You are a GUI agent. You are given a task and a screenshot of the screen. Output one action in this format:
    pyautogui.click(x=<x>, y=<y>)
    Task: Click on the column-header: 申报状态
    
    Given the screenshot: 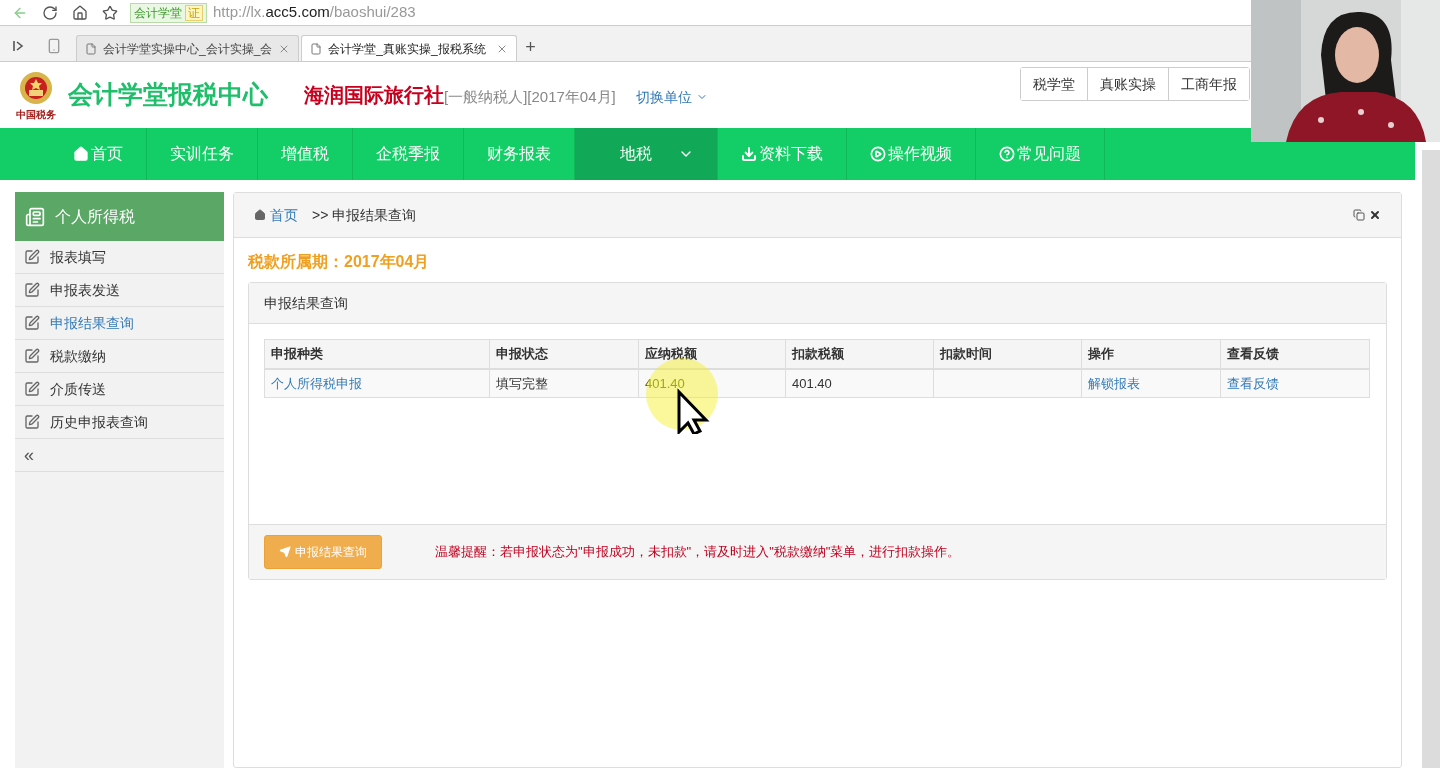 What is the action you would take?
    pyautogui.click(x=564, y=354)
    